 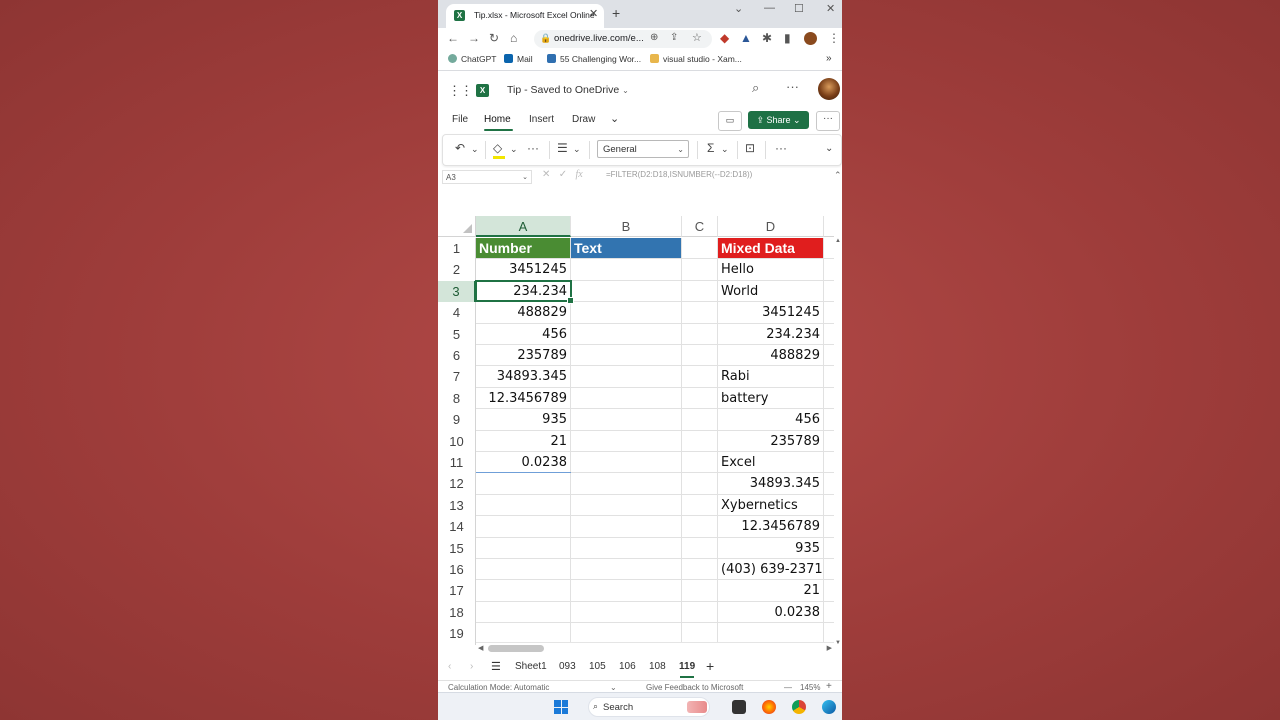 What do you see at coordinates (523, 226) in the screenshot?
I see `column-header-a: A` at bounding box center [523, 226].